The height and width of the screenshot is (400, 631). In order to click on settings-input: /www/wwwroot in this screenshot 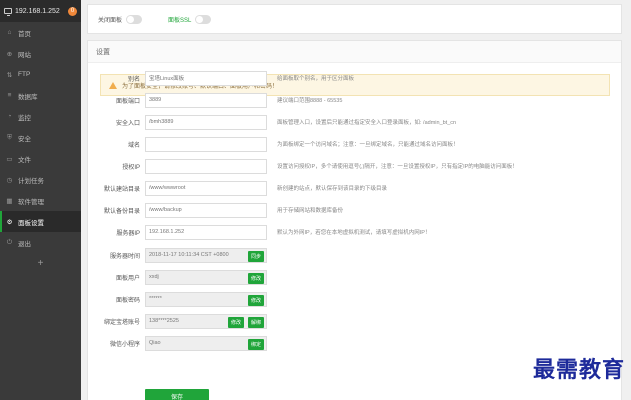, I will do `click(206, 188)`.